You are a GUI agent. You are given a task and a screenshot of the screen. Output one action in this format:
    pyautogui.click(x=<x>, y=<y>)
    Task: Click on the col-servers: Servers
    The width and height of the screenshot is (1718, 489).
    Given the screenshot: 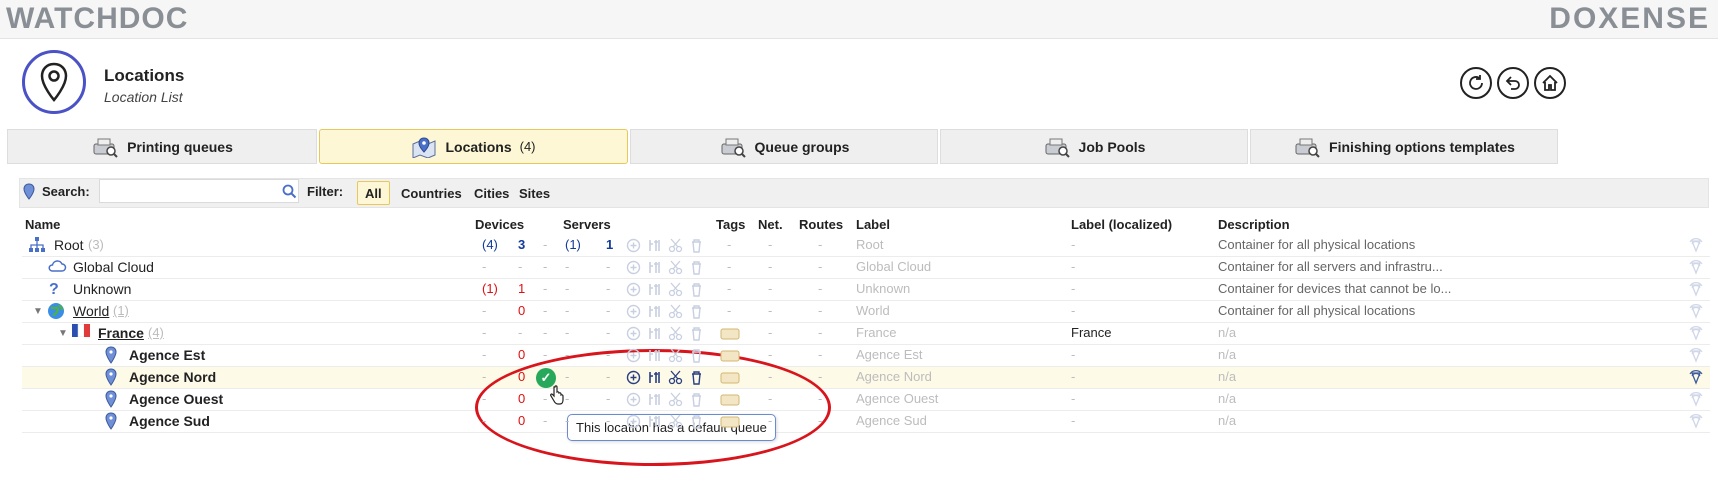 What is the action you would take?
    pyautogui.click(x=587, y=224)
    